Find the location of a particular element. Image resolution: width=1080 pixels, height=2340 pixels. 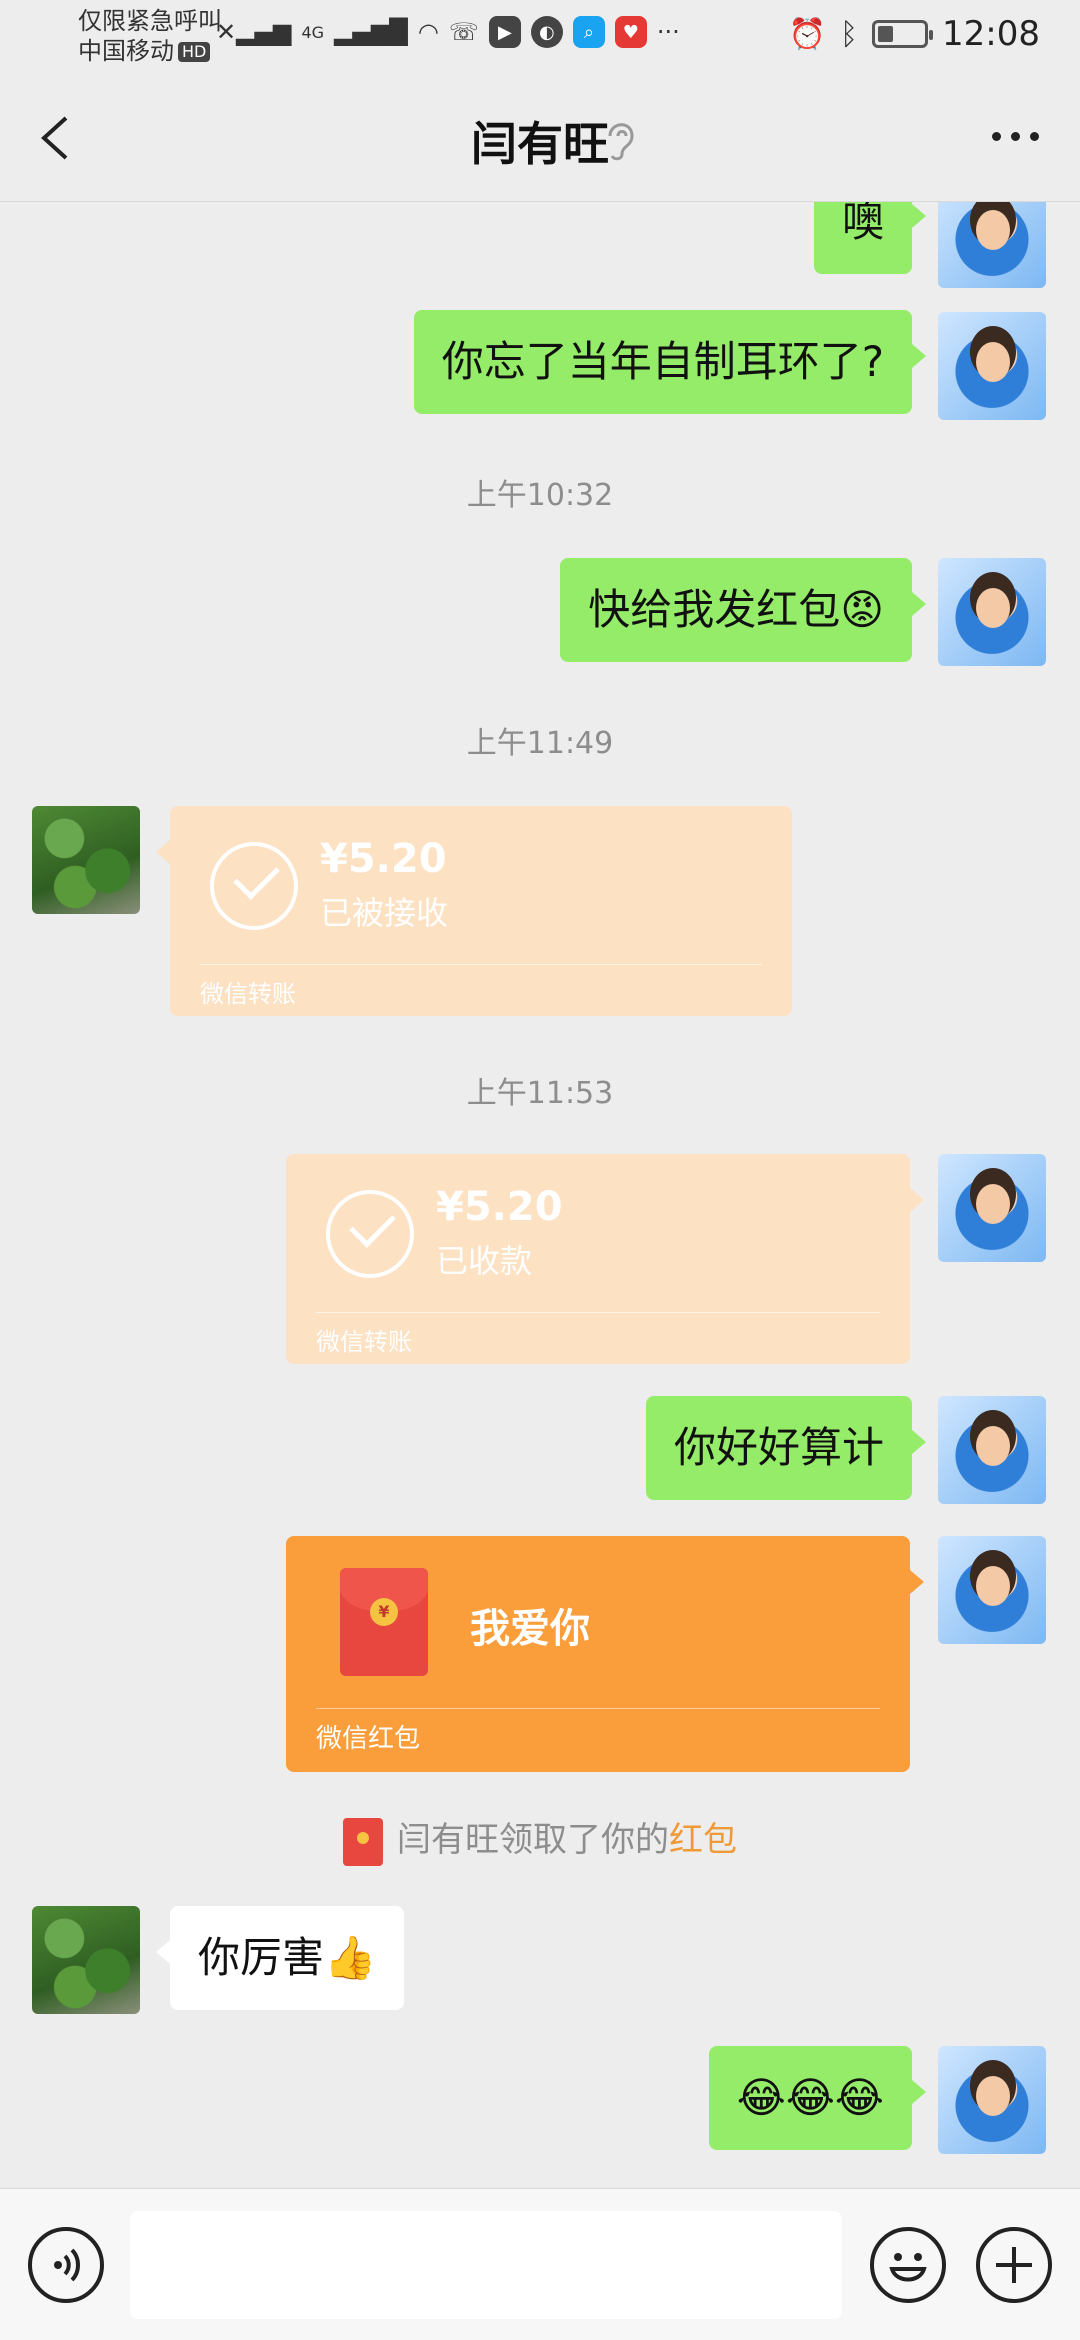

more-functions-button is located at coordinates (1014, 2265).